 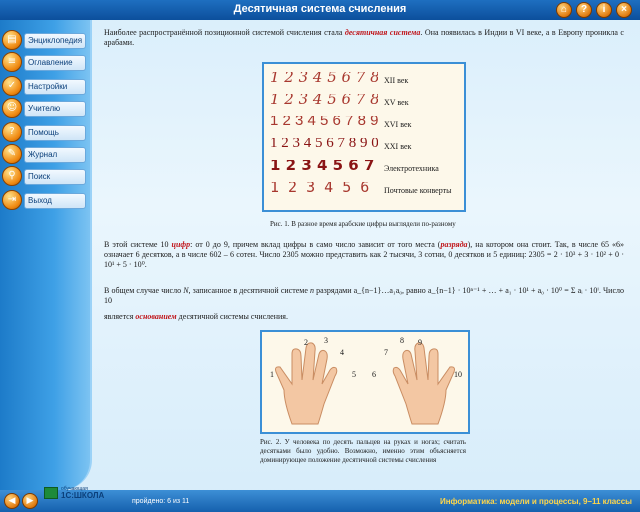 I want to click on arrow-left-icon: ◀, so click(x=12, y=501).